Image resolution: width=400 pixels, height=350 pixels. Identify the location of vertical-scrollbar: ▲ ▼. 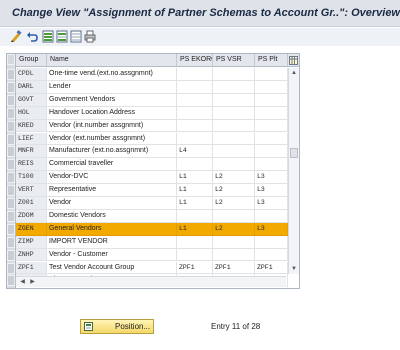
(293, 171).